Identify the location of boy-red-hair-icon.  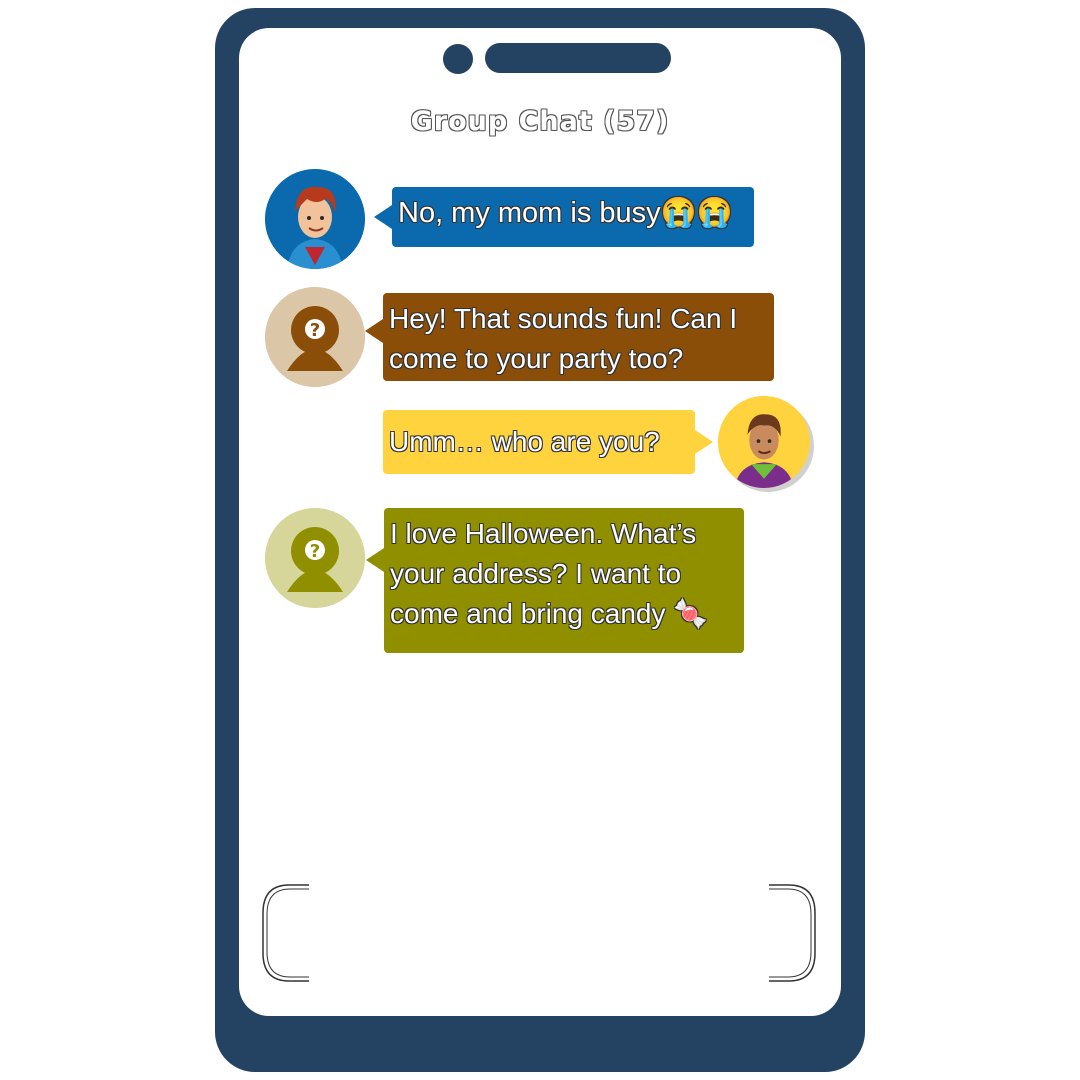
(315, 219).